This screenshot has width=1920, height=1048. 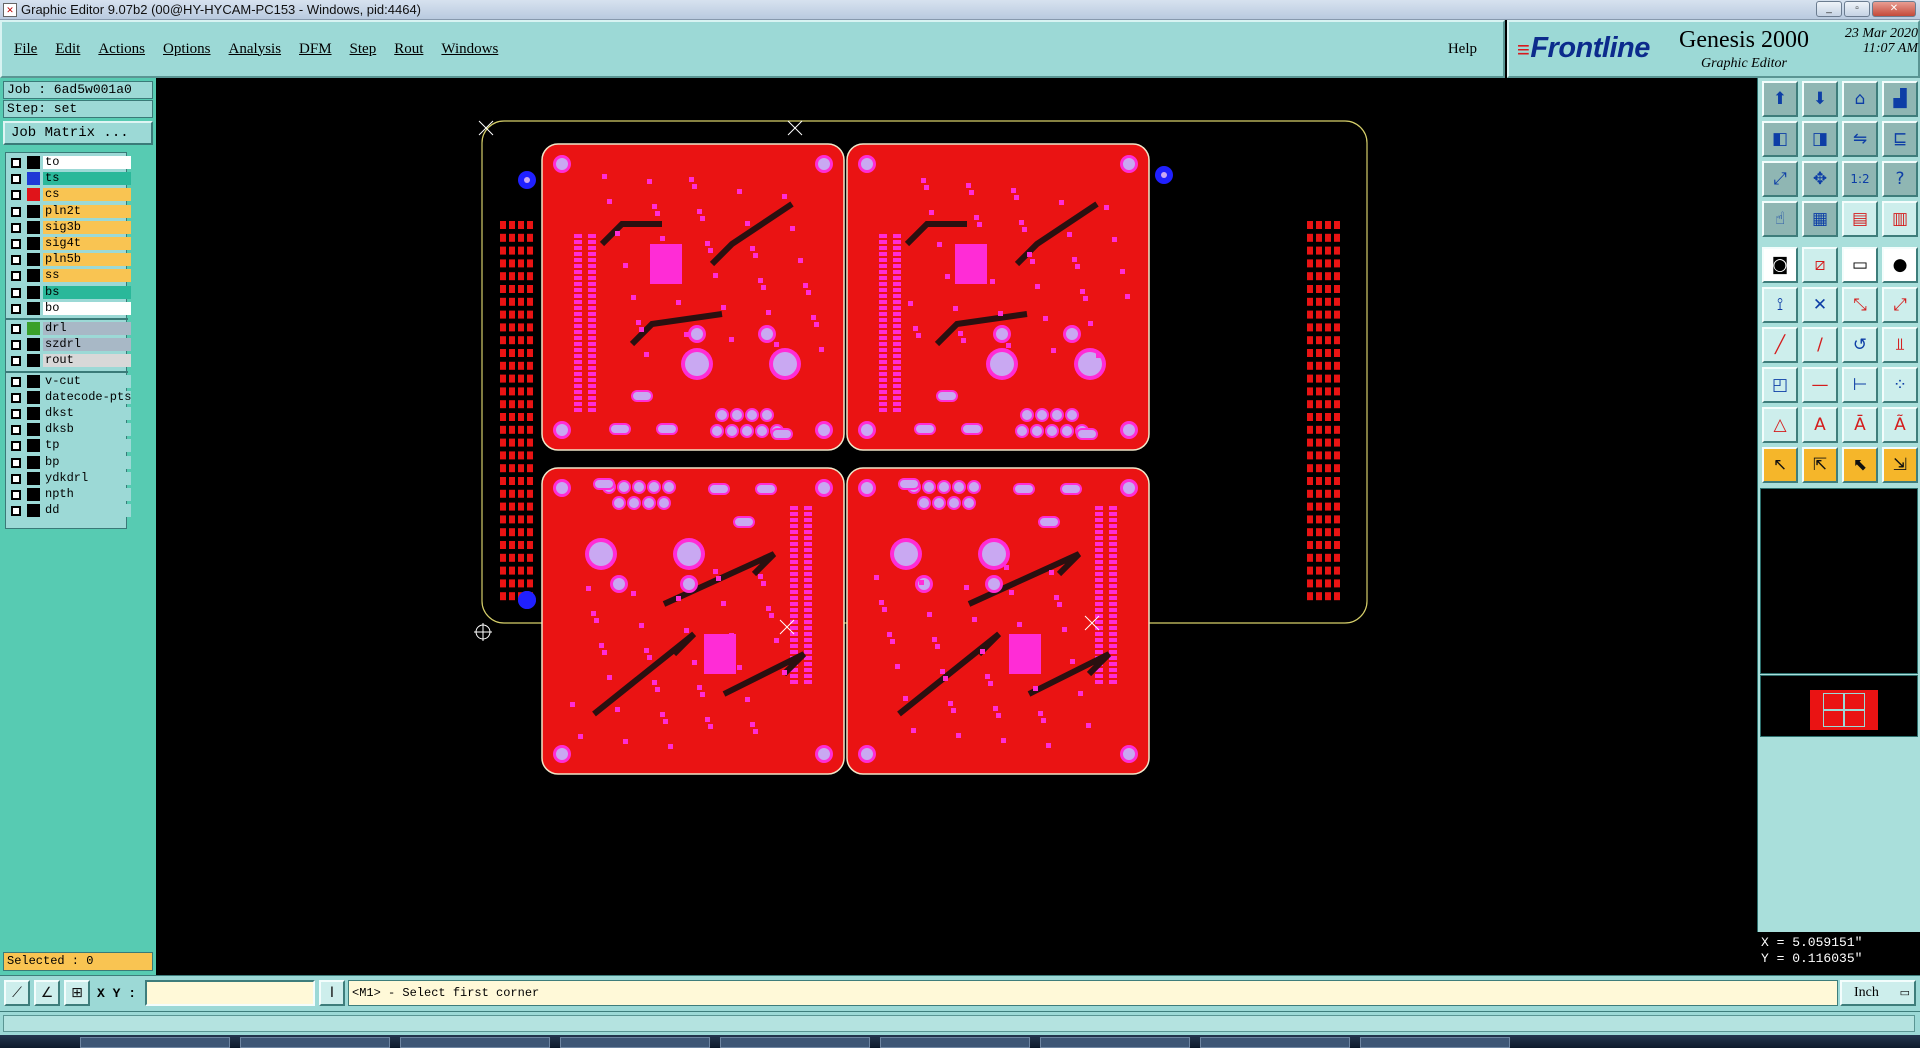 What do you see at coordinates (1900, 345) in the screenshot?
I see `fork-icon: ⫫` at bounding box center [1900, 345].